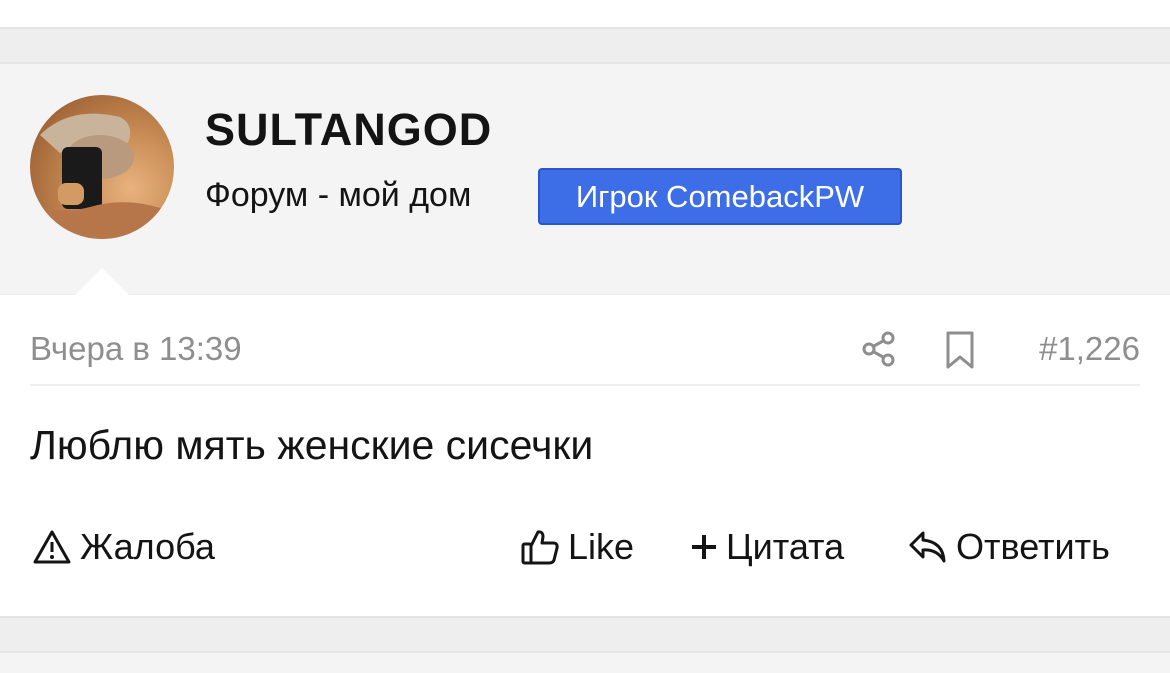 This screenshot has width=1170, height=673. Describe the element at coordinates (102, 176) in the screenshot. I see `avatar-photo-icon` at that location.